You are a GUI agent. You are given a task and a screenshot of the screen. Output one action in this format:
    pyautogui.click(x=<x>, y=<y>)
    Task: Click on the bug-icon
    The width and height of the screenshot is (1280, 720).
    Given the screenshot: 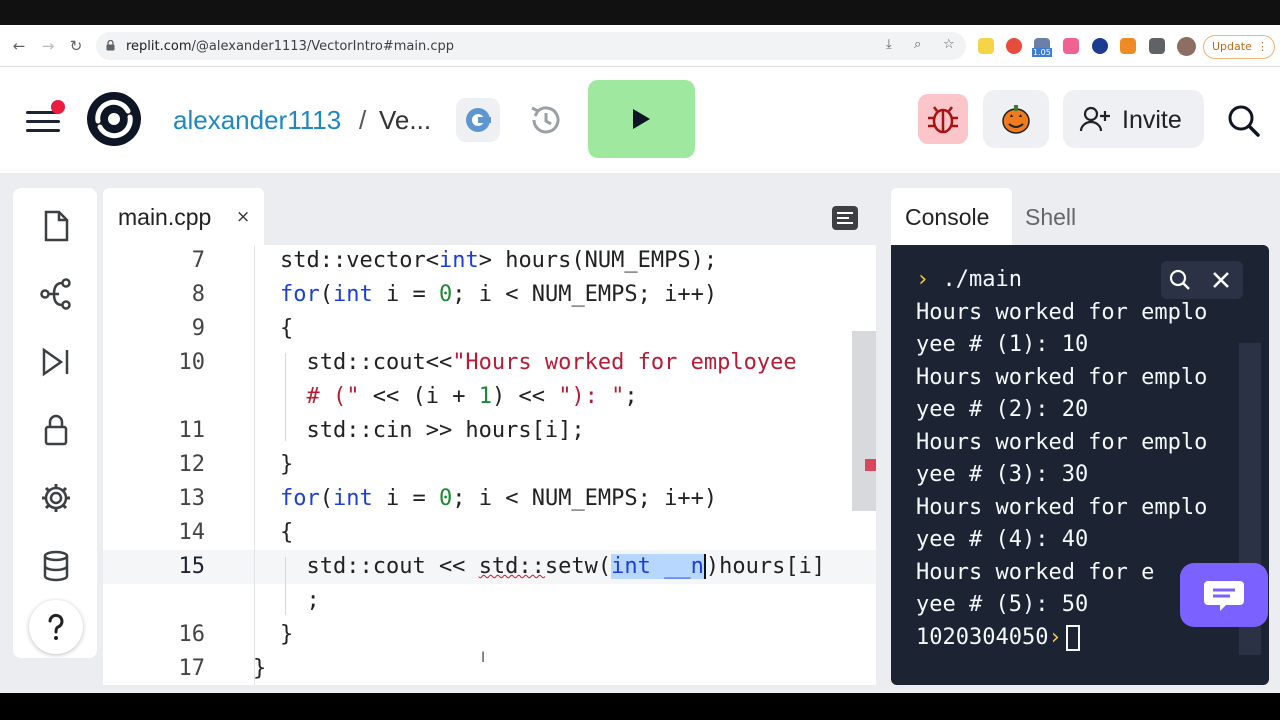 What is the action you would take?
    pyautogui.click(x=943, y=120)
    